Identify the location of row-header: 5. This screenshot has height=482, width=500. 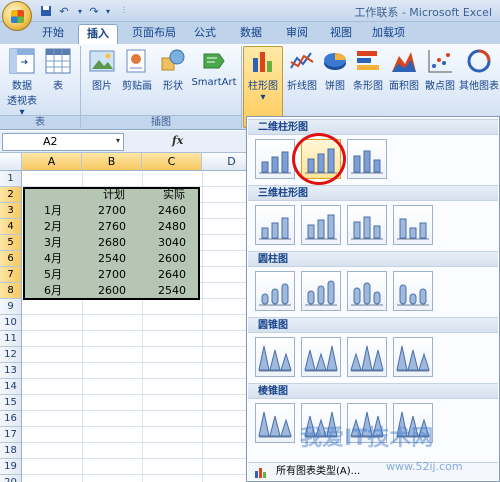
(11, 243).